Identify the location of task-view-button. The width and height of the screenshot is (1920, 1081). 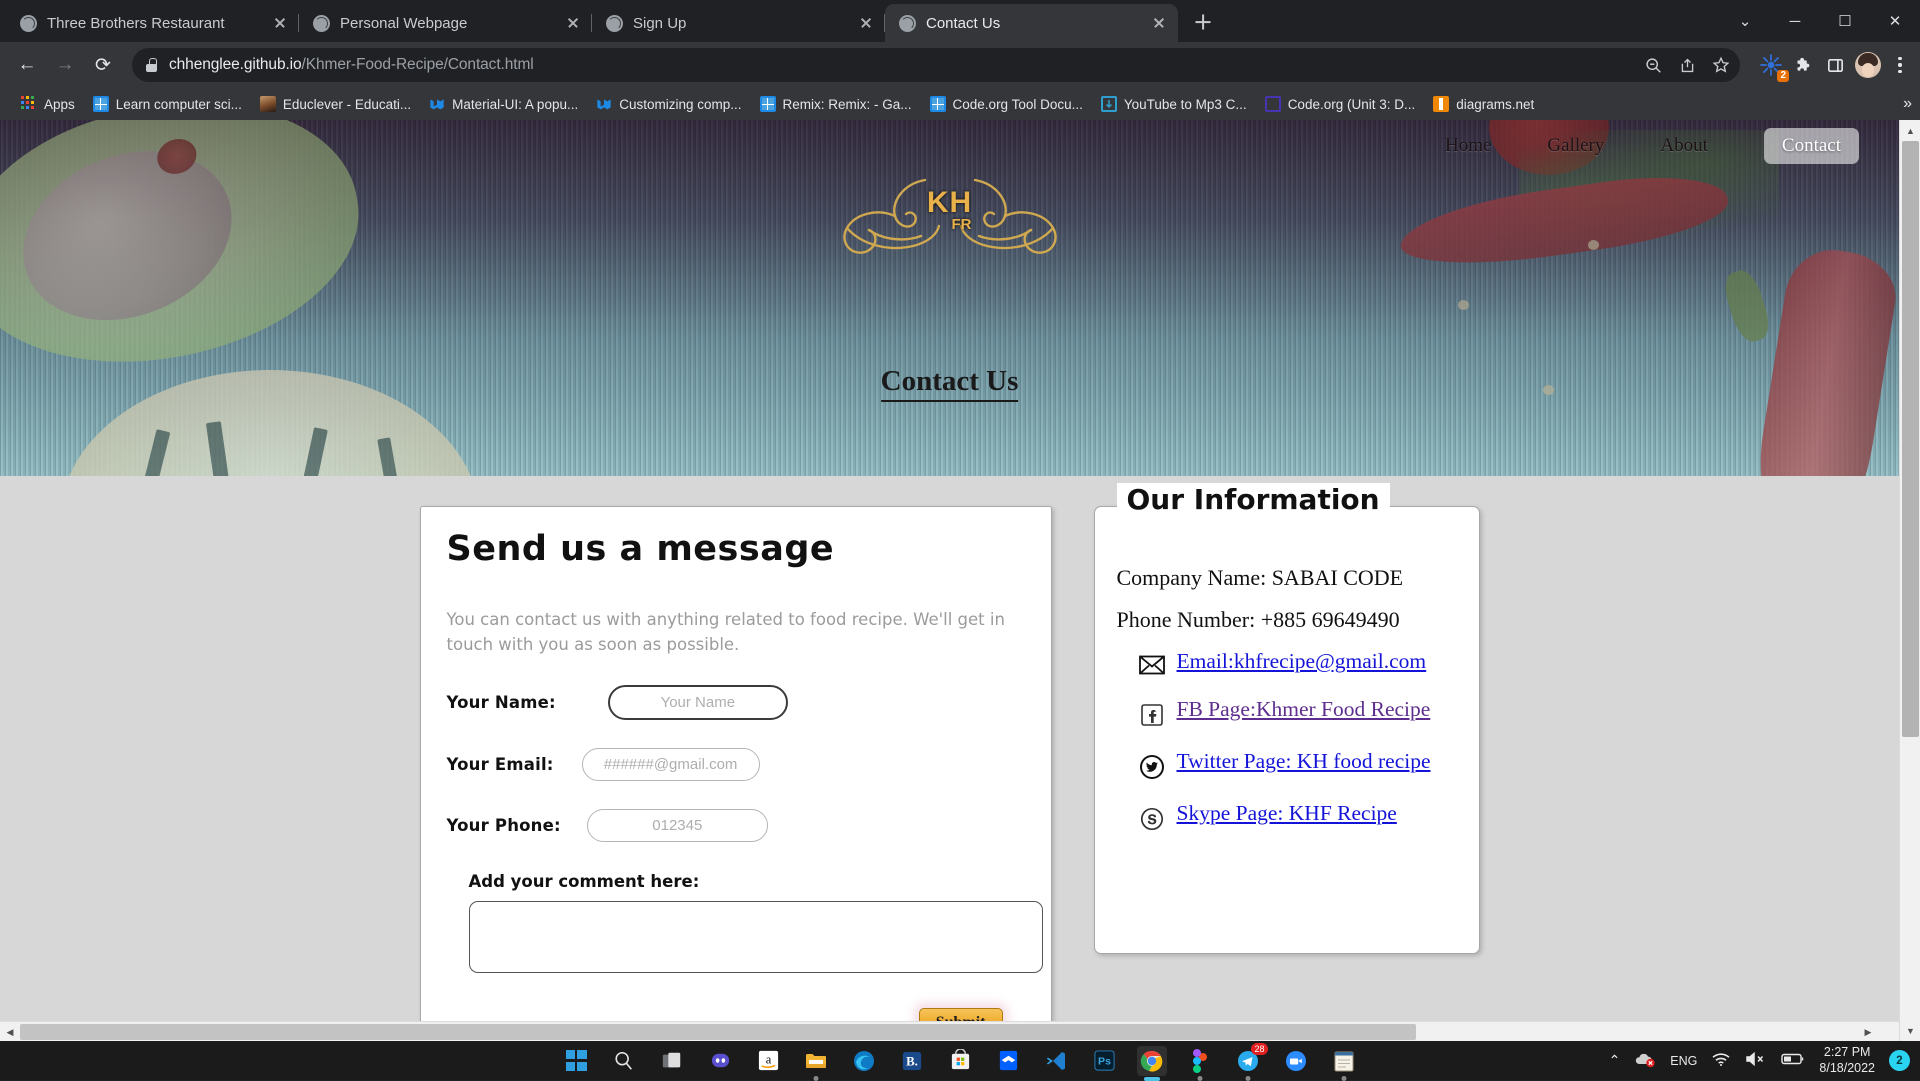
(672, 1061).